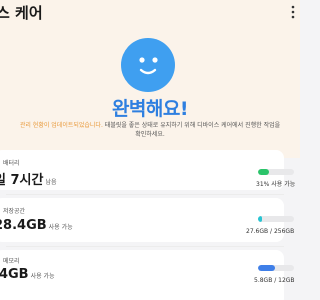  I want to click on battery-value: 일 7시간남음, so click(28, 178).